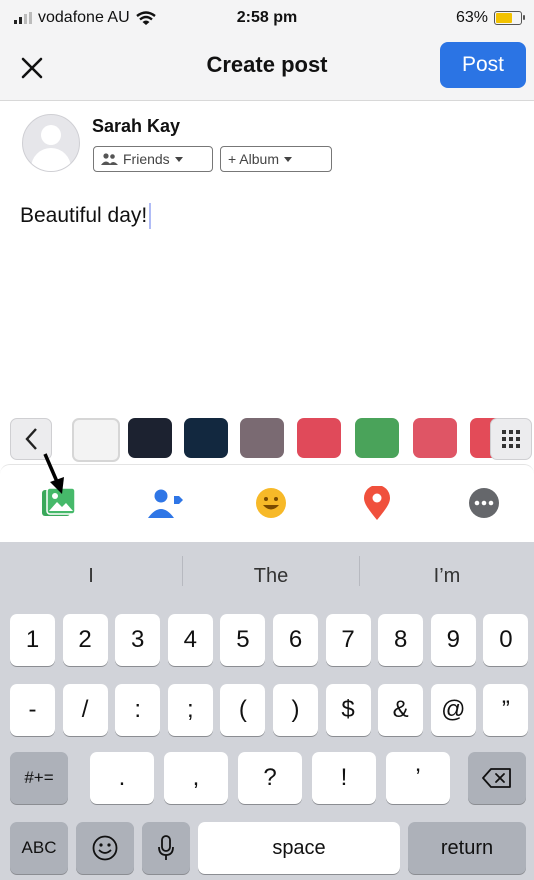 The image size is (534, 880). Describe the element at coordinates (190, 710) in the screenshot. I see `key-semicolon: ;` at that location.